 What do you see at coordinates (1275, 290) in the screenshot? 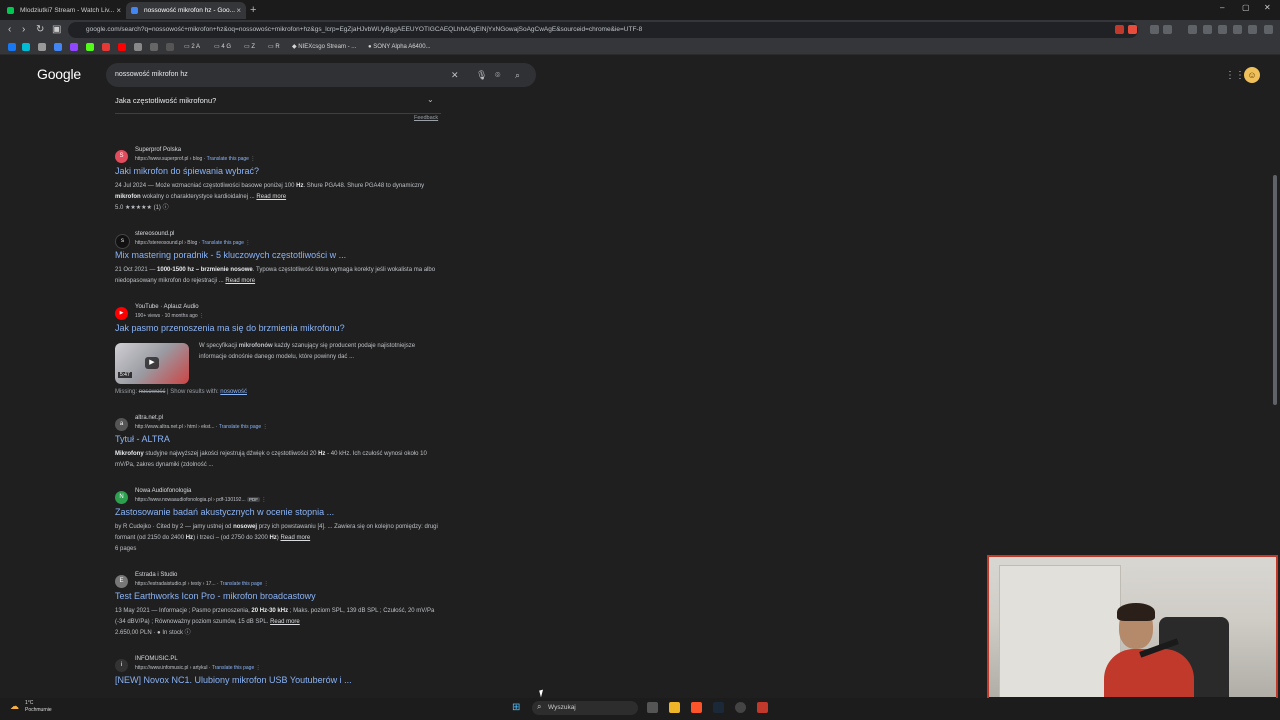
I see `scrollbar` at bounding box center [1275, 290].